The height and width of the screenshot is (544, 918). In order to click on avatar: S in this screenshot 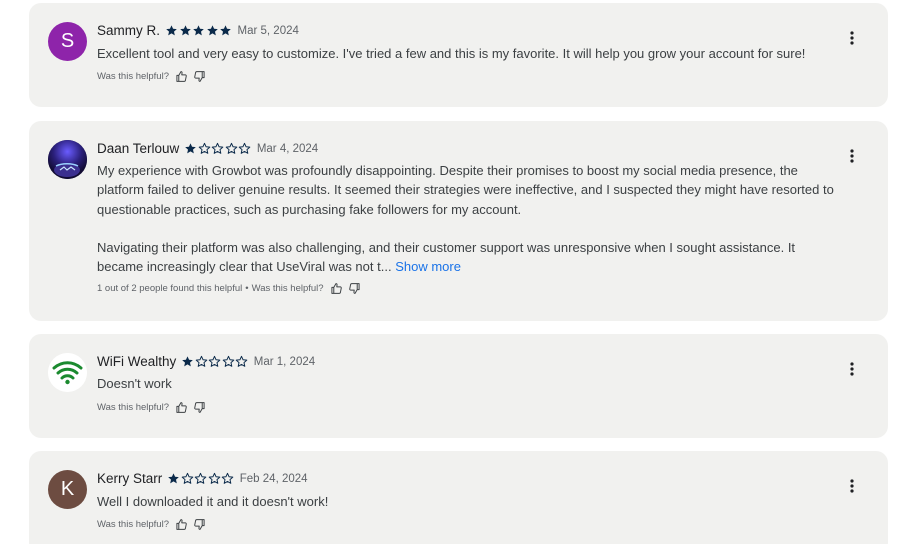, I will do `click(67, 41)`.